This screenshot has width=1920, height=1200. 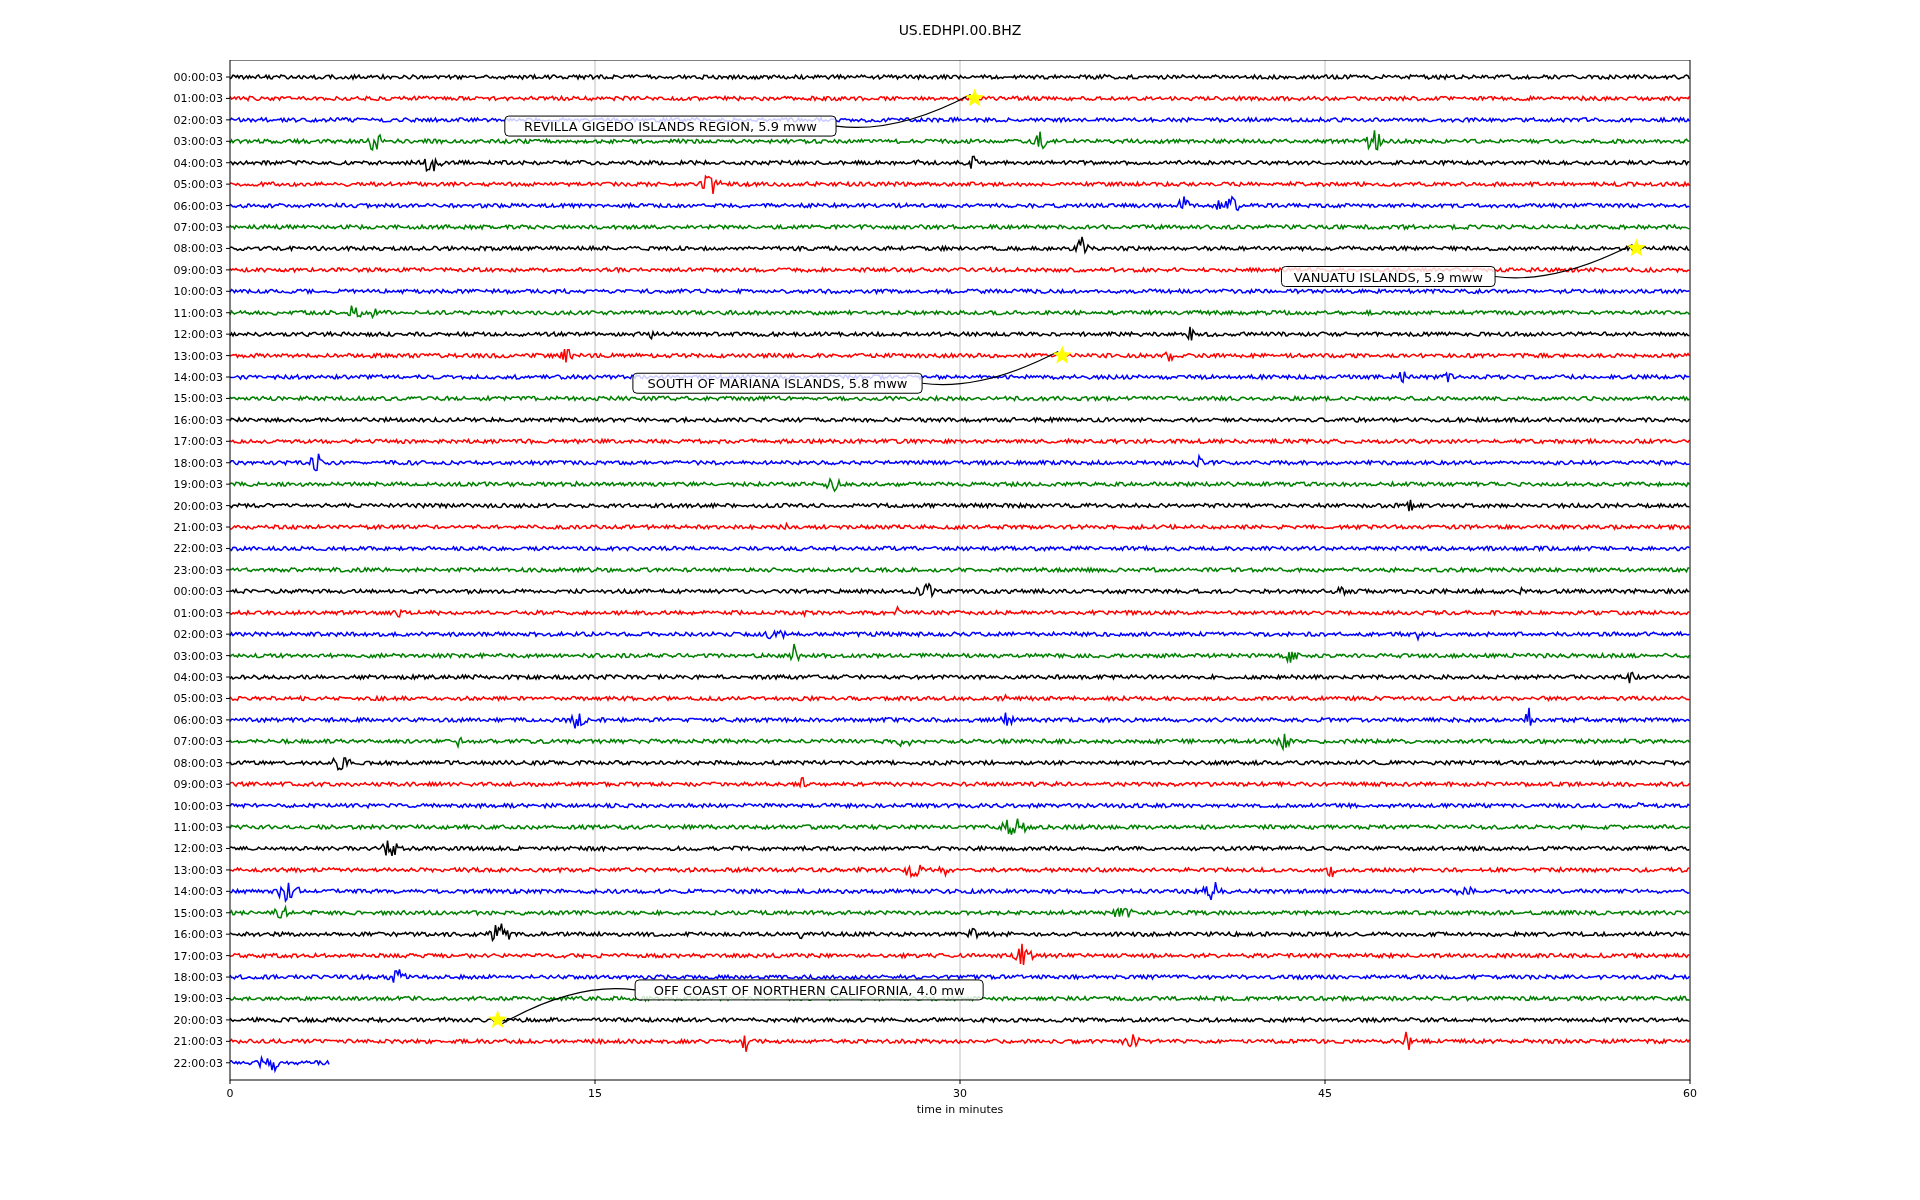 I want to click on tick-label: 30, so click(x=960, y=1093).